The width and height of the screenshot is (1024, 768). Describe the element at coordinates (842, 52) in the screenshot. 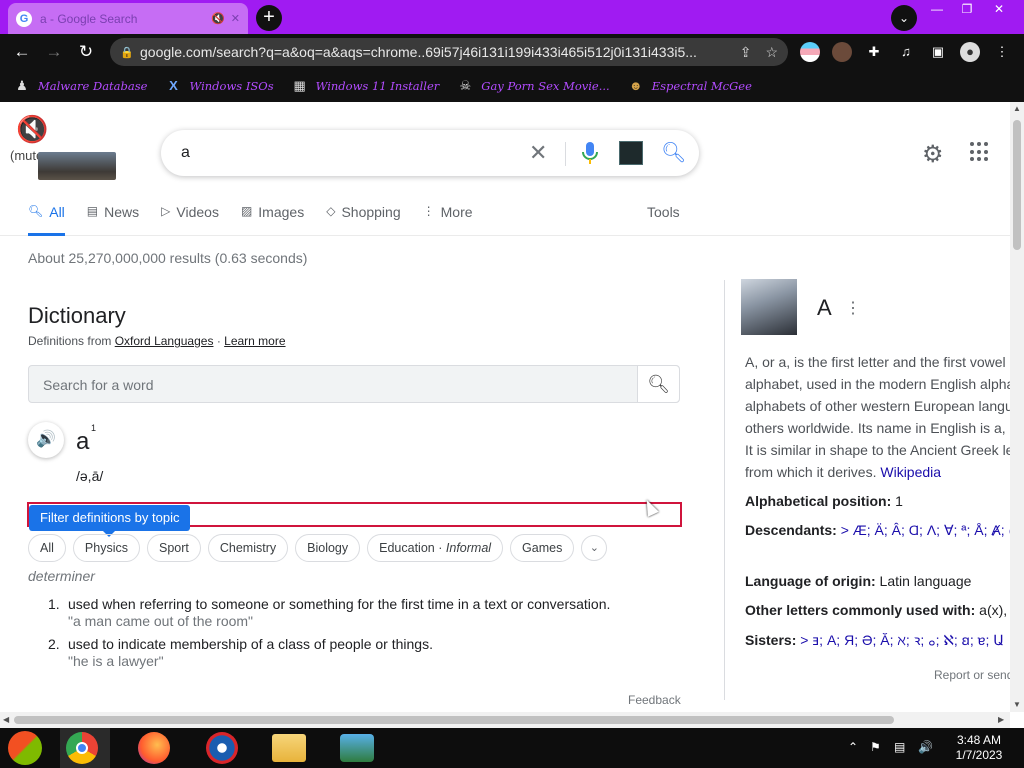

I see `extension-avatar-icon` at that location.